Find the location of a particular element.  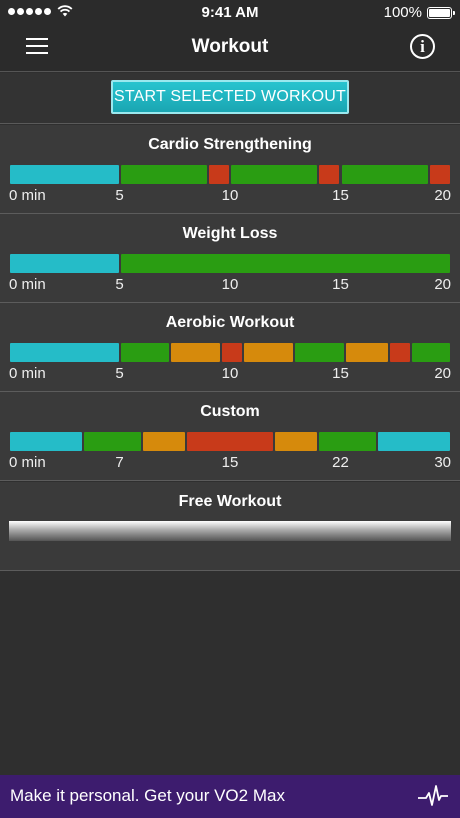

workout-name: Custom is located at coordinates (230, 411).